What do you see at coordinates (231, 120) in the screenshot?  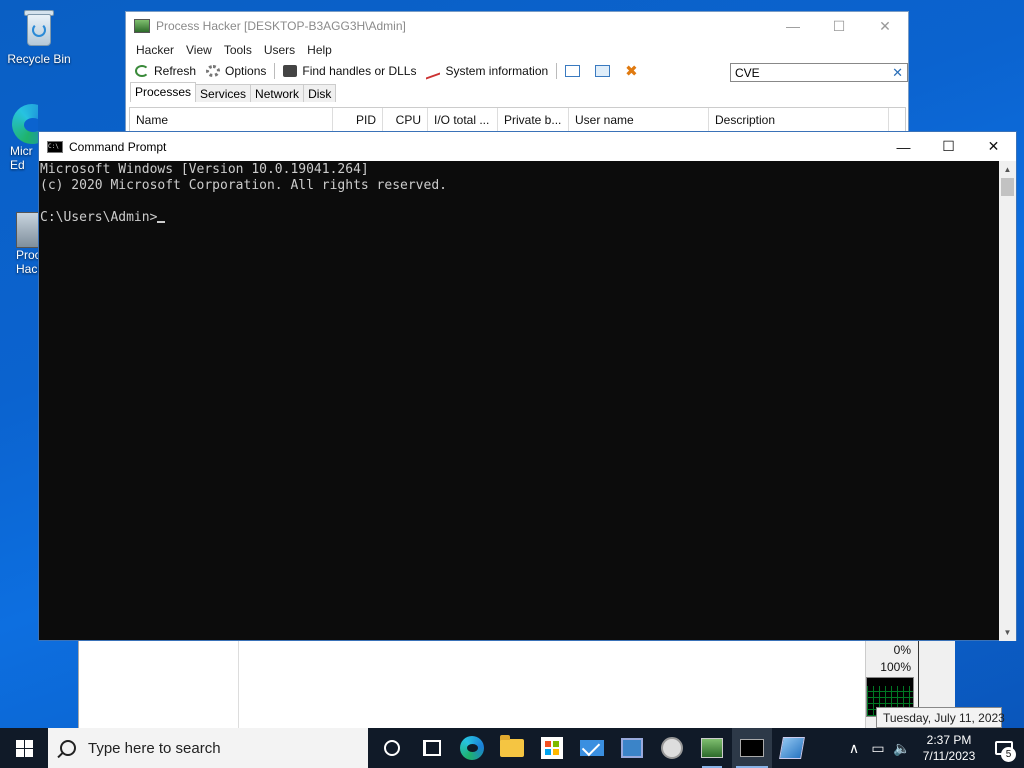 I see `column-name: Name` at bounding box center [231, 120].